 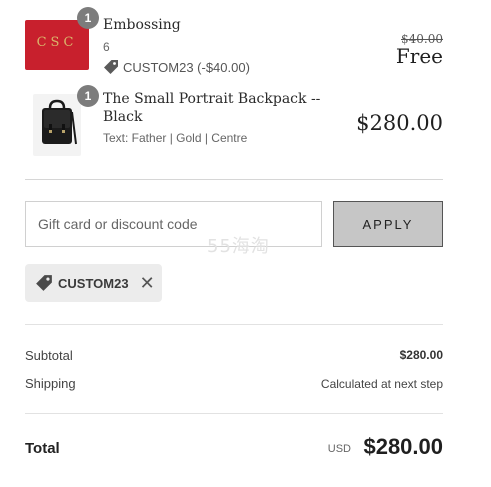 What do you see at coordinates (419, 56) in the screenshot?
I see `item-price: Free` at bounding box center [419, 56].